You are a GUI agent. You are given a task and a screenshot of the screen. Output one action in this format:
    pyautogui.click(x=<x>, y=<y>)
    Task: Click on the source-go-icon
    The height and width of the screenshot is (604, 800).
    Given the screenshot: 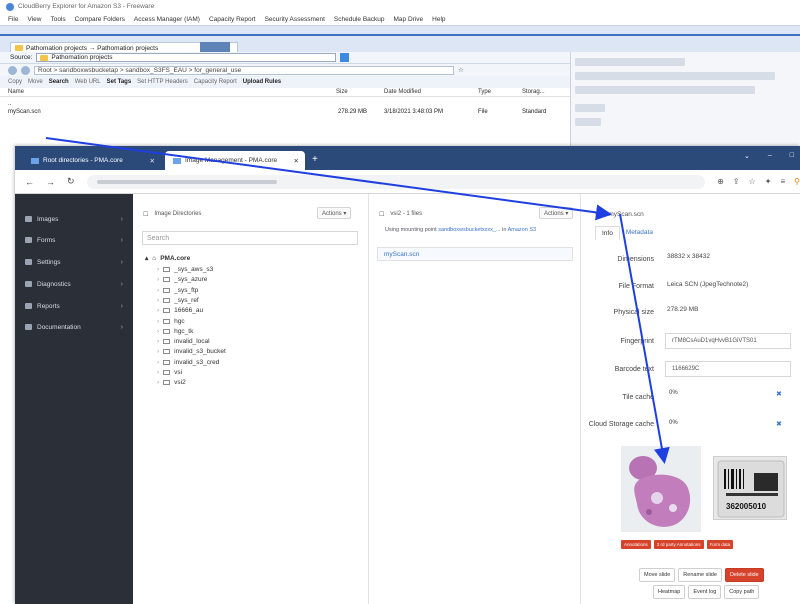 What is the action you would take?
    pyautogui.click(x=345, y=57)
    